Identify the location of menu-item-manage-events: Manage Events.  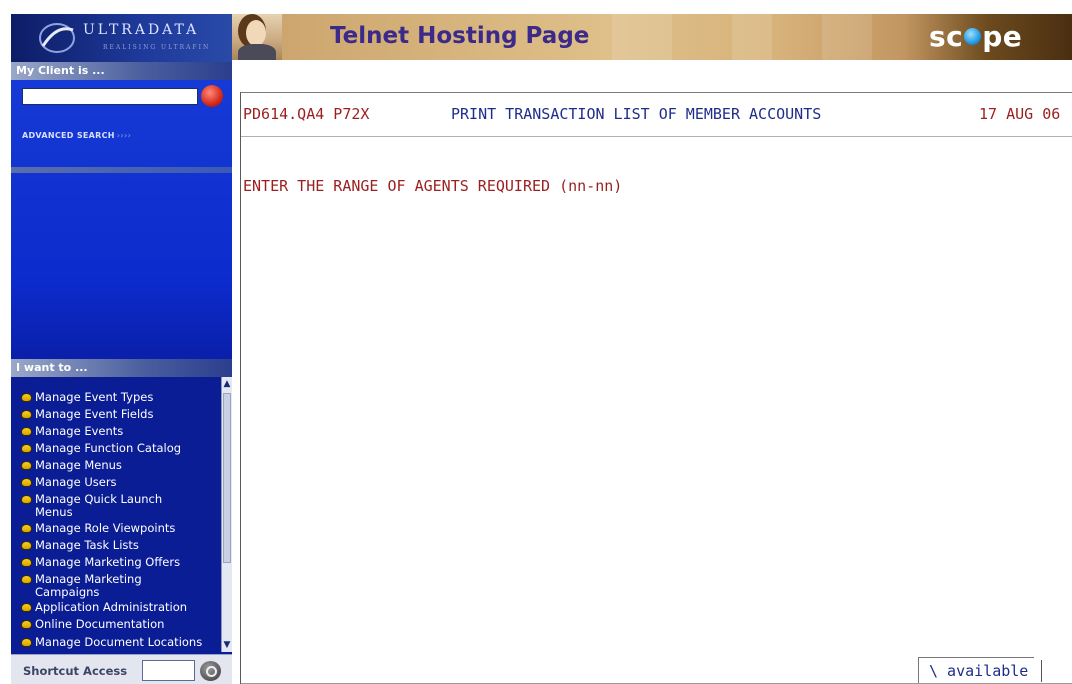
(121, 431).